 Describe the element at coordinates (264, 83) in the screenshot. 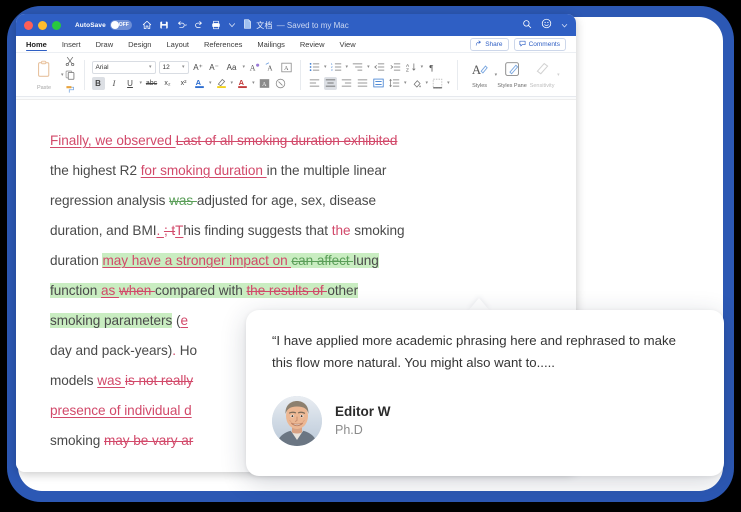

I see `character-shading-icon: A` at that location.